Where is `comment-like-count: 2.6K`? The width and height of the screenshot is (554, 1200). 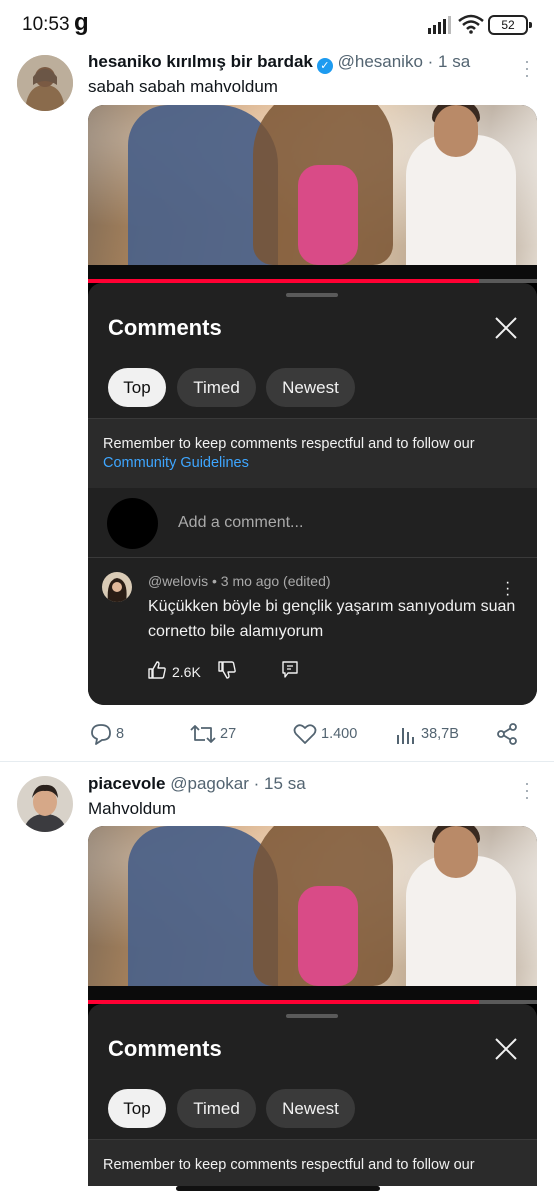 comment-like-count: 2.6K is located at coordinates (186, 672).